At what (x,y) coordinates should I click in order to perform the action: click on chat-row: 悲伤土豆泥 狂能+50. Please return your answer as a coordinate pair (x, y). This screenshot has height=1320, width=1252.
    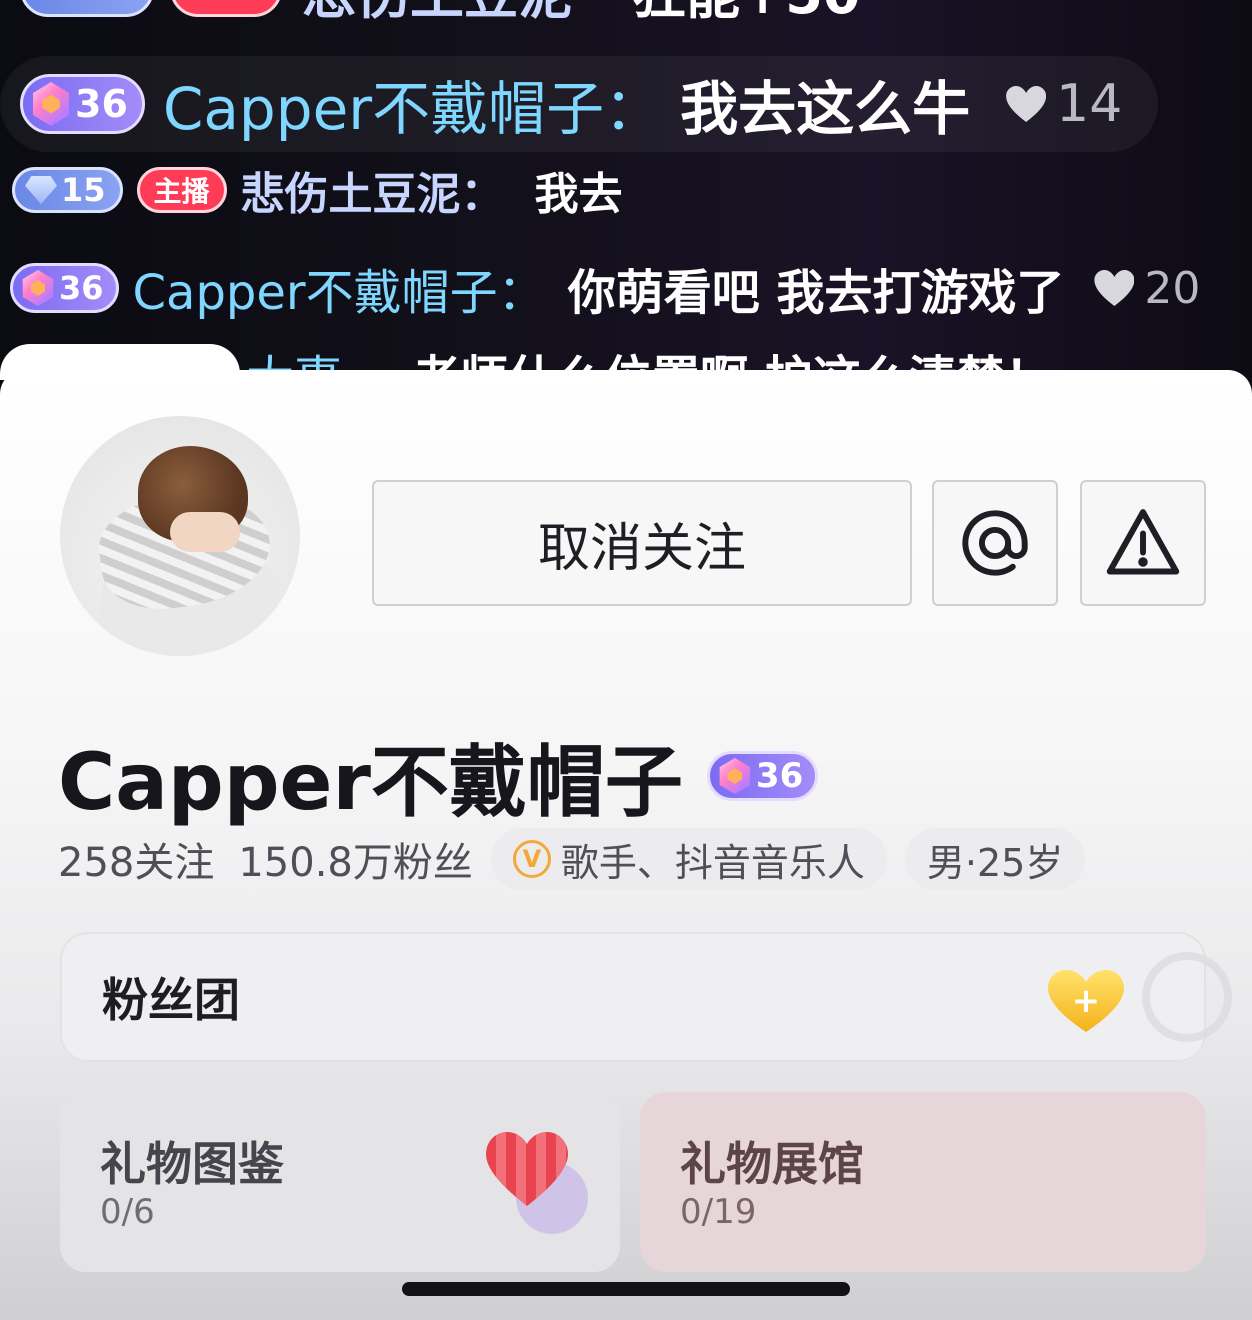
    Looking at the image, I should click on (440, 13).